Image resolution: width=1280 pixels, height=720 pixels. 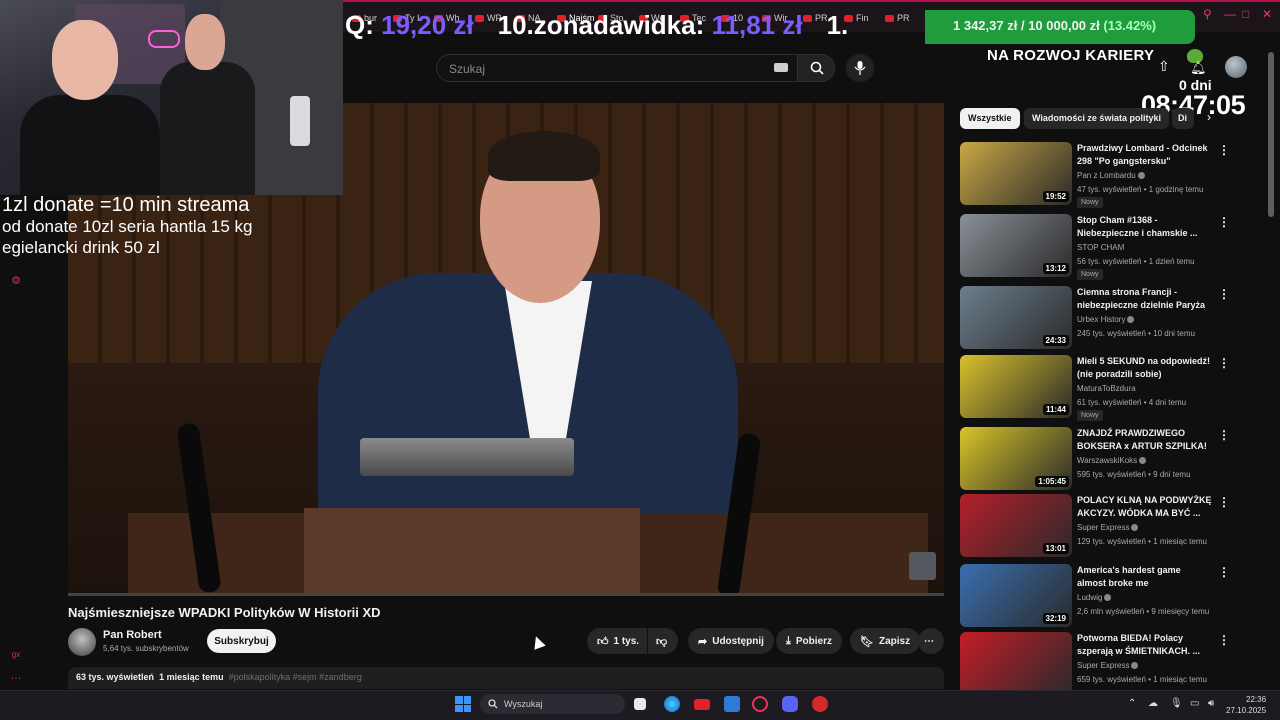 What do you see at coordinates (640, 704) in the screenshot?
I see `task-view-icon` at bounding box center [640, 704].